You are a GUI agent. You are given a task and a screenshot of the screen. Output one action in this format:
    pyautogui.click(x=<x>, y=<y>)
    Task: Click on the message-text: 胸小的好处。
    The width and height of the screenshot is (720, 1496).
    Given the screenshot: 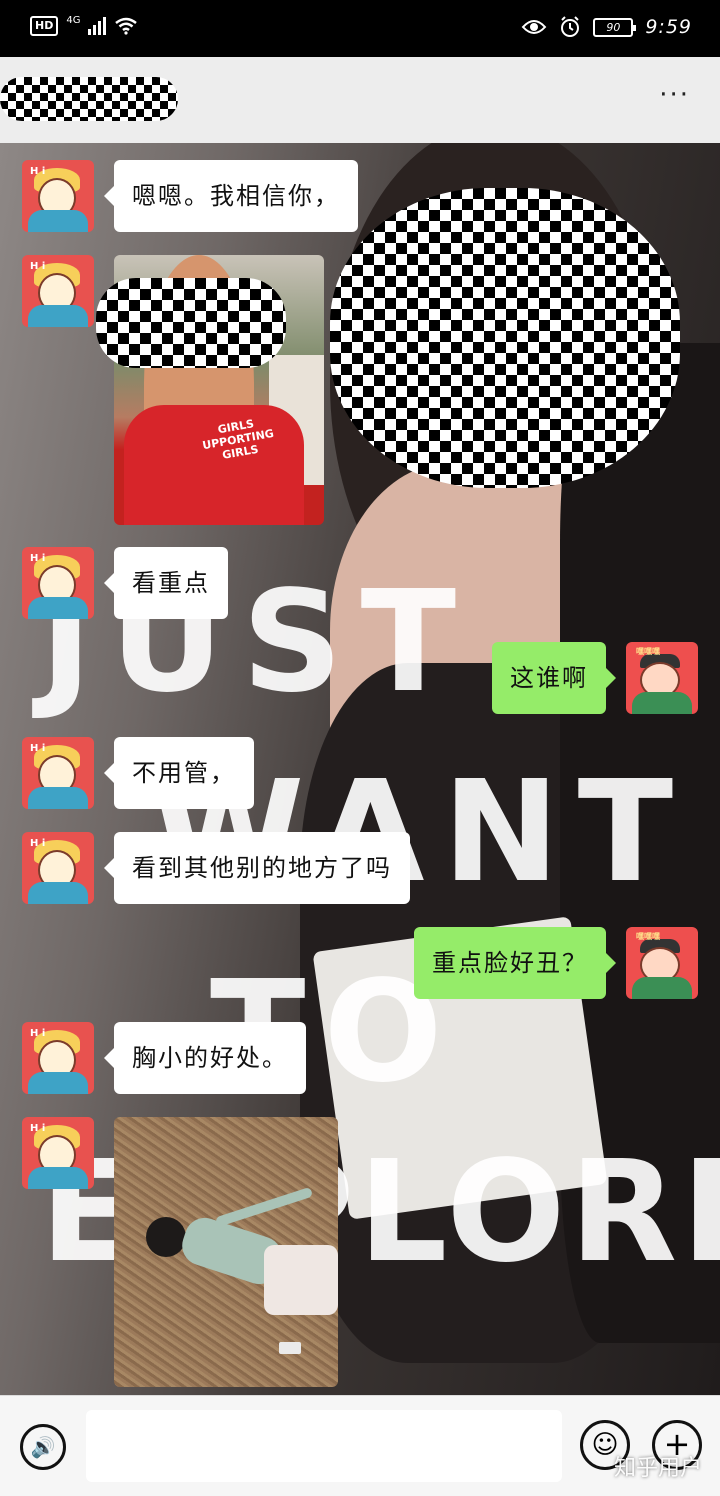 What is the action you would take?
    pyautogui.click(x=210, y=1058)
    